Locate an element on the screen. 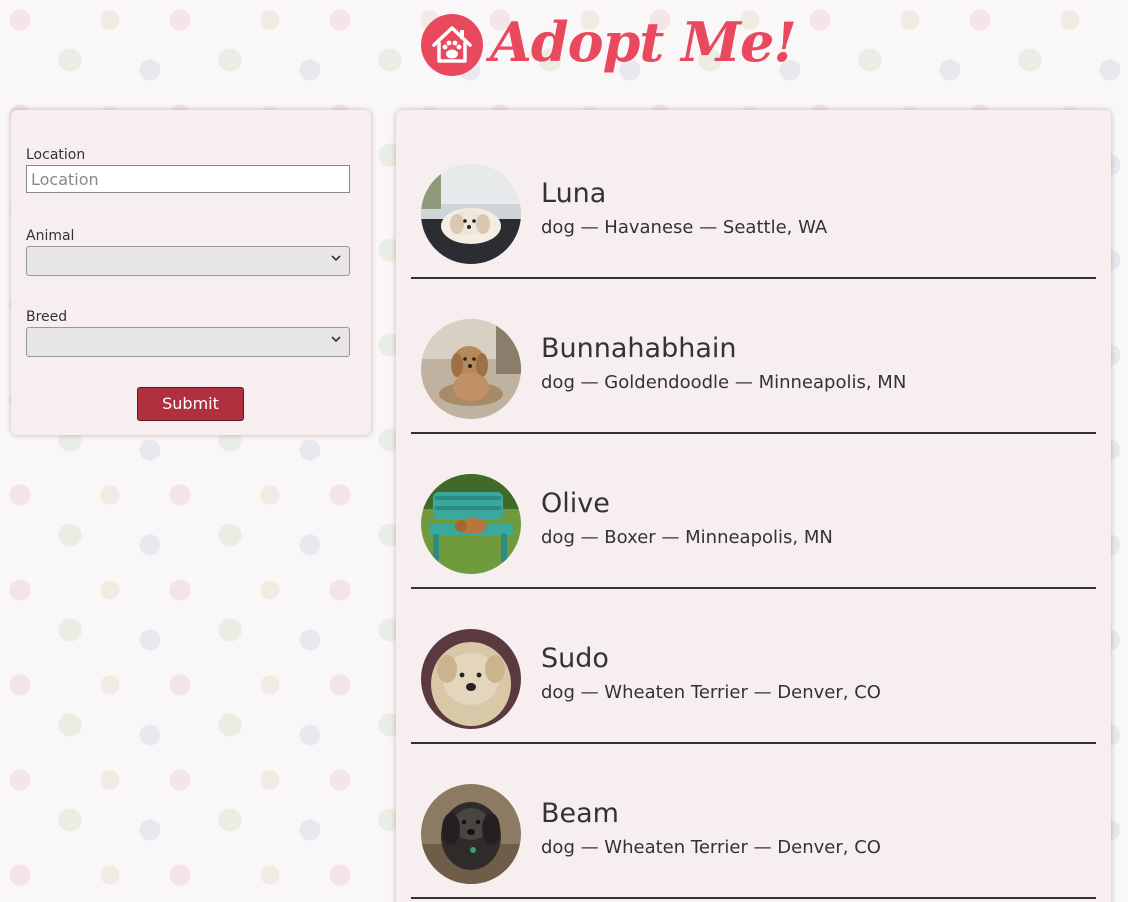  breed-select is located at coordinates (188, 342).